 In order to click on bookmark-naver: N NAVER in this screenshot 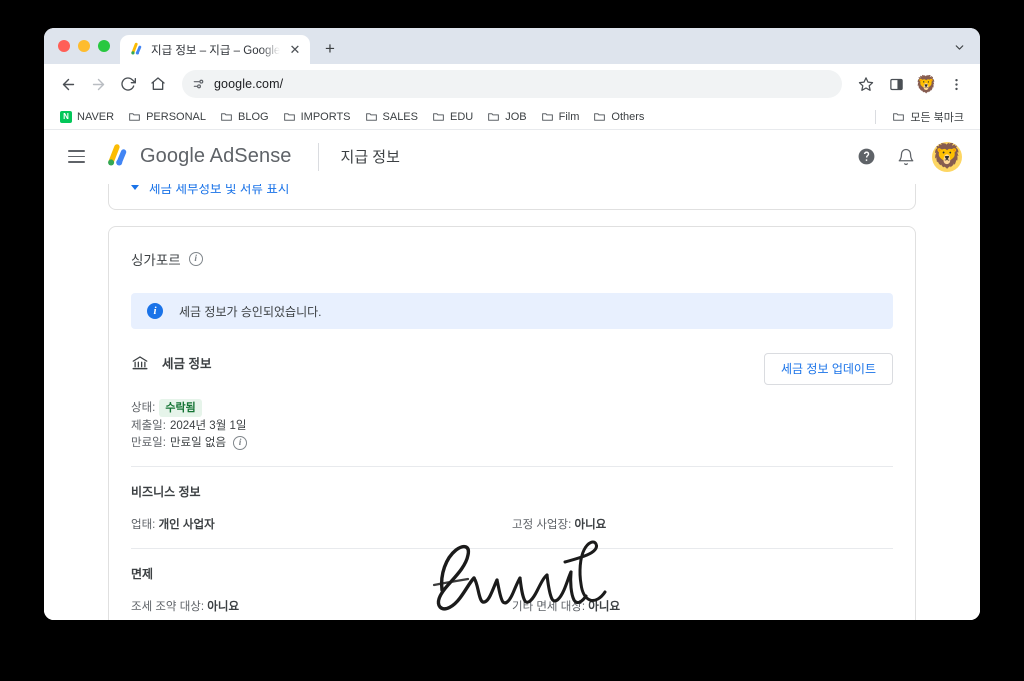, I will do `click(87, 117)`.